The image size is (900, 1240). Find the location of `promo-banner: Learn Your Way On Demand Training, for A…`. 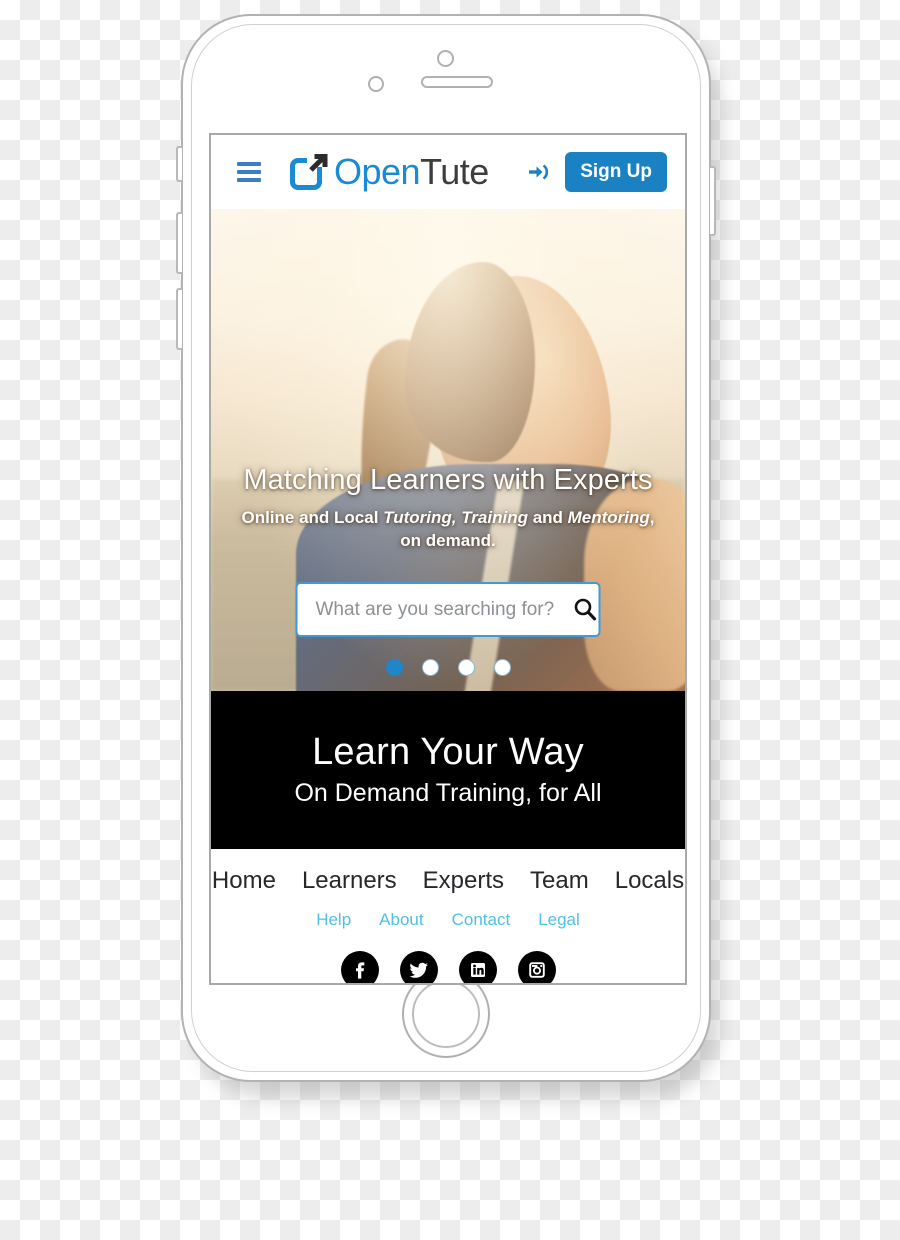

promo-banner: Learn Your Way On Demand Training, for A… is located at coordinates (448, 770).